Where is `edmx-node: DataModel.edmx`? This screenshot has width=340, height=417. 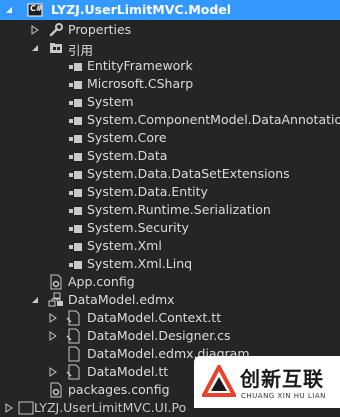
edmx-node: DataModel.edmx is located at coordinates (170, 300).